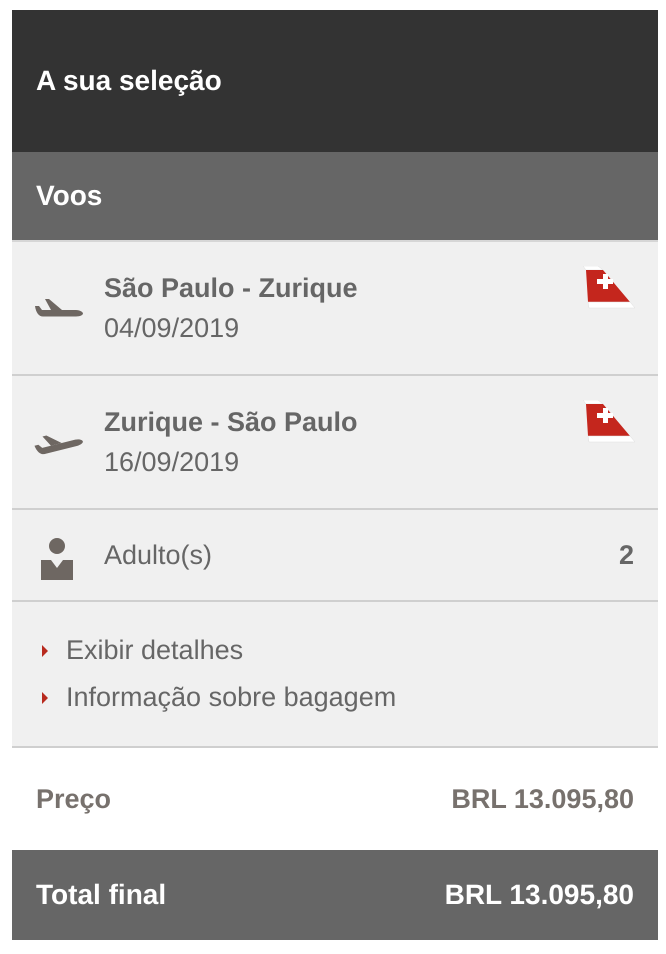 Image resolution: width=666 pixels, height=954 pixels. What do you see at coordinates (350, 697) in the screenshot?
I see `link: Informação sobre bagagem` at bounding box center [350, 697].